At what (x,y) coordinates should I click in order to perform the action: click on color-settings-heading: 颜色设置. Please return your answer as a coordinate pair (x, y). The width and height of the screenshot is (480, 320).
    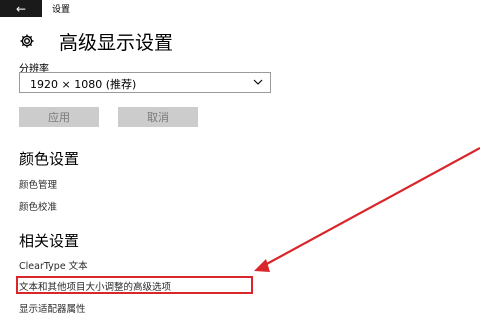
    Looking at the image, I should click on (49, 159).